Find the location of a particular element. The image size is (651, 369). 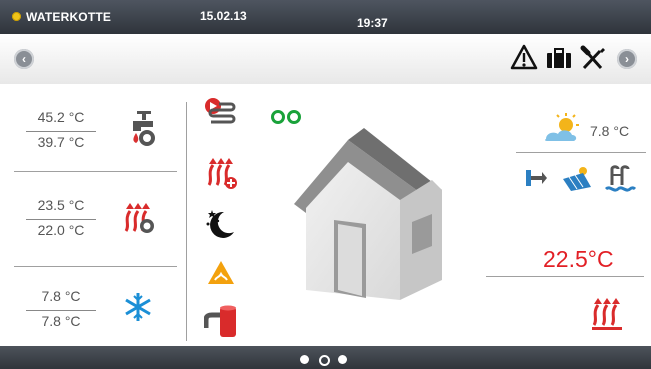

pool-icon is located at coordinates (620, 178).